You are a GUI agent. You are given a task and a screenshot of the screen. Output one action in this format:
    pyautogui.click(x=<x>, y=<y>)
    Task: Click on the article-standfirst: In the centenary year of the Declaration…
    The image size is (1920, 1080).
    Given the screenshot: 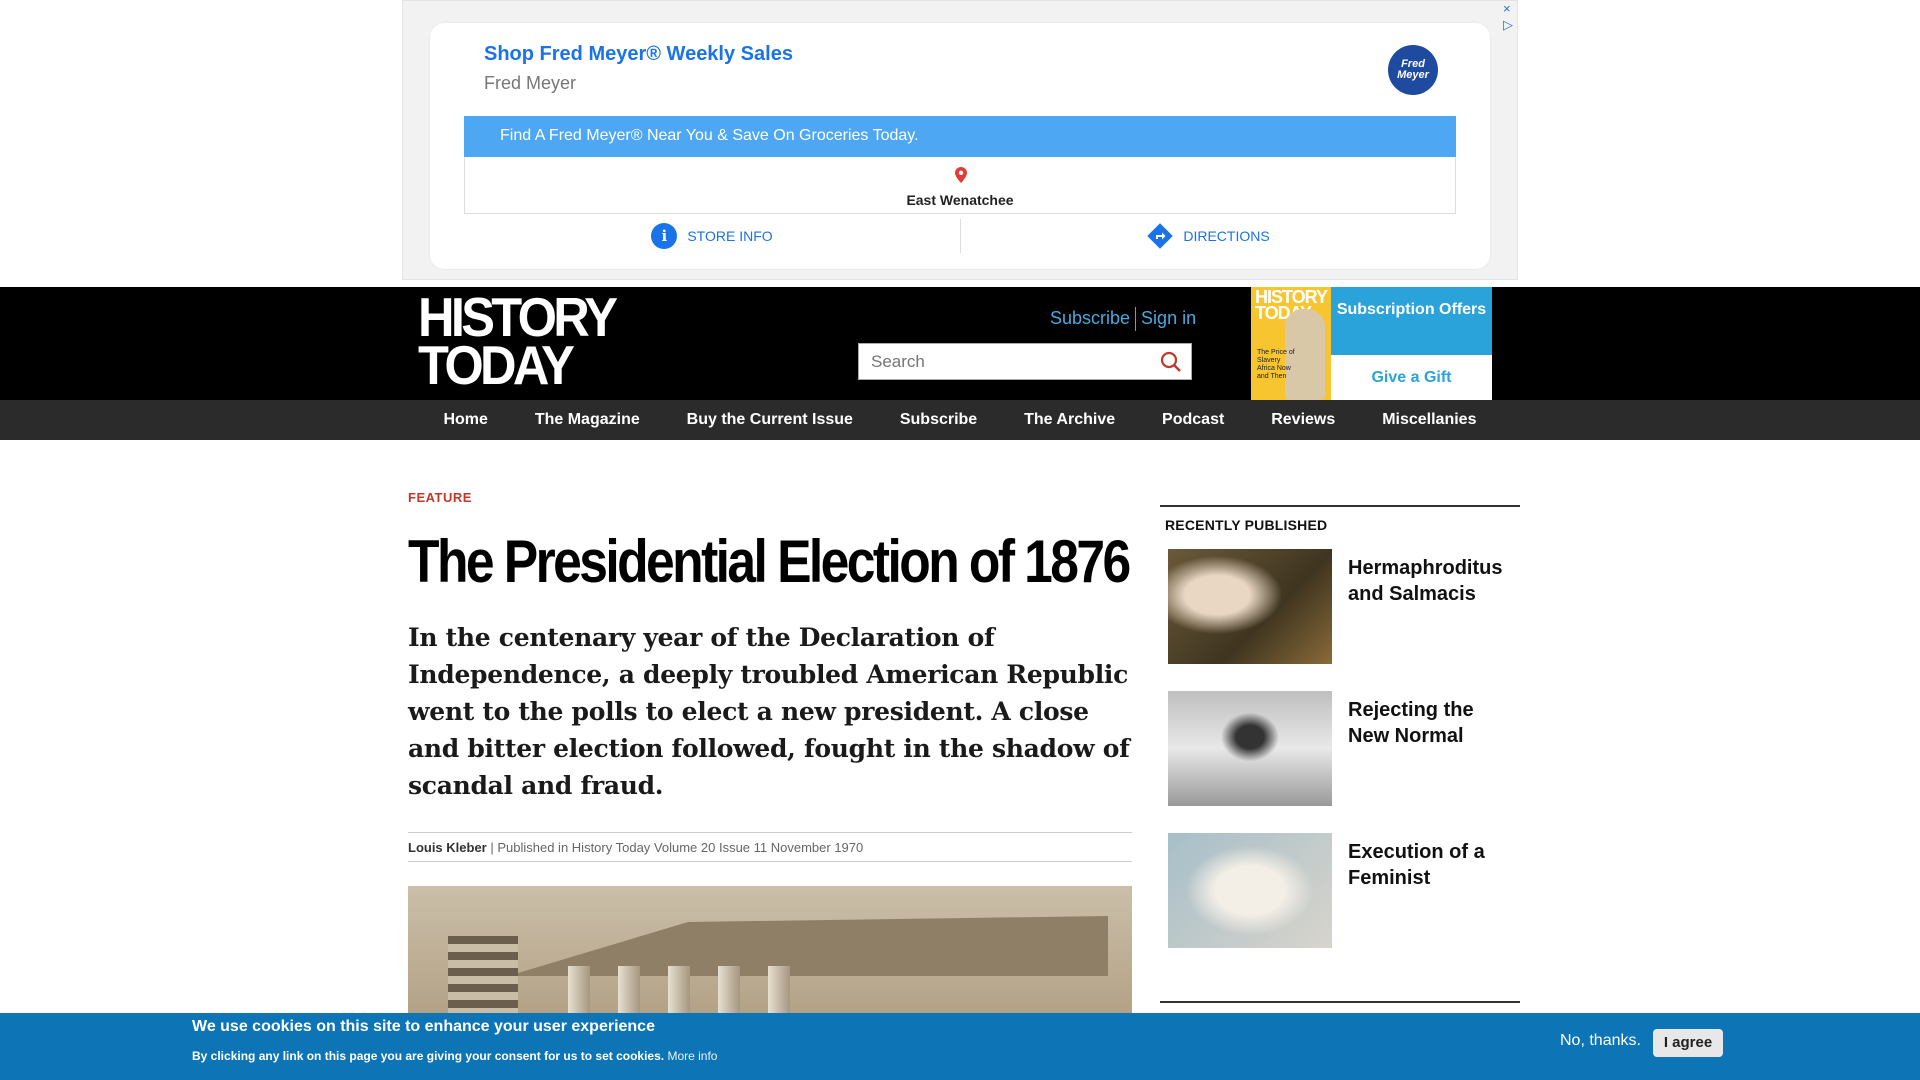 What is the action you would take?
    pyautogui.click(x=769, y=711)
    